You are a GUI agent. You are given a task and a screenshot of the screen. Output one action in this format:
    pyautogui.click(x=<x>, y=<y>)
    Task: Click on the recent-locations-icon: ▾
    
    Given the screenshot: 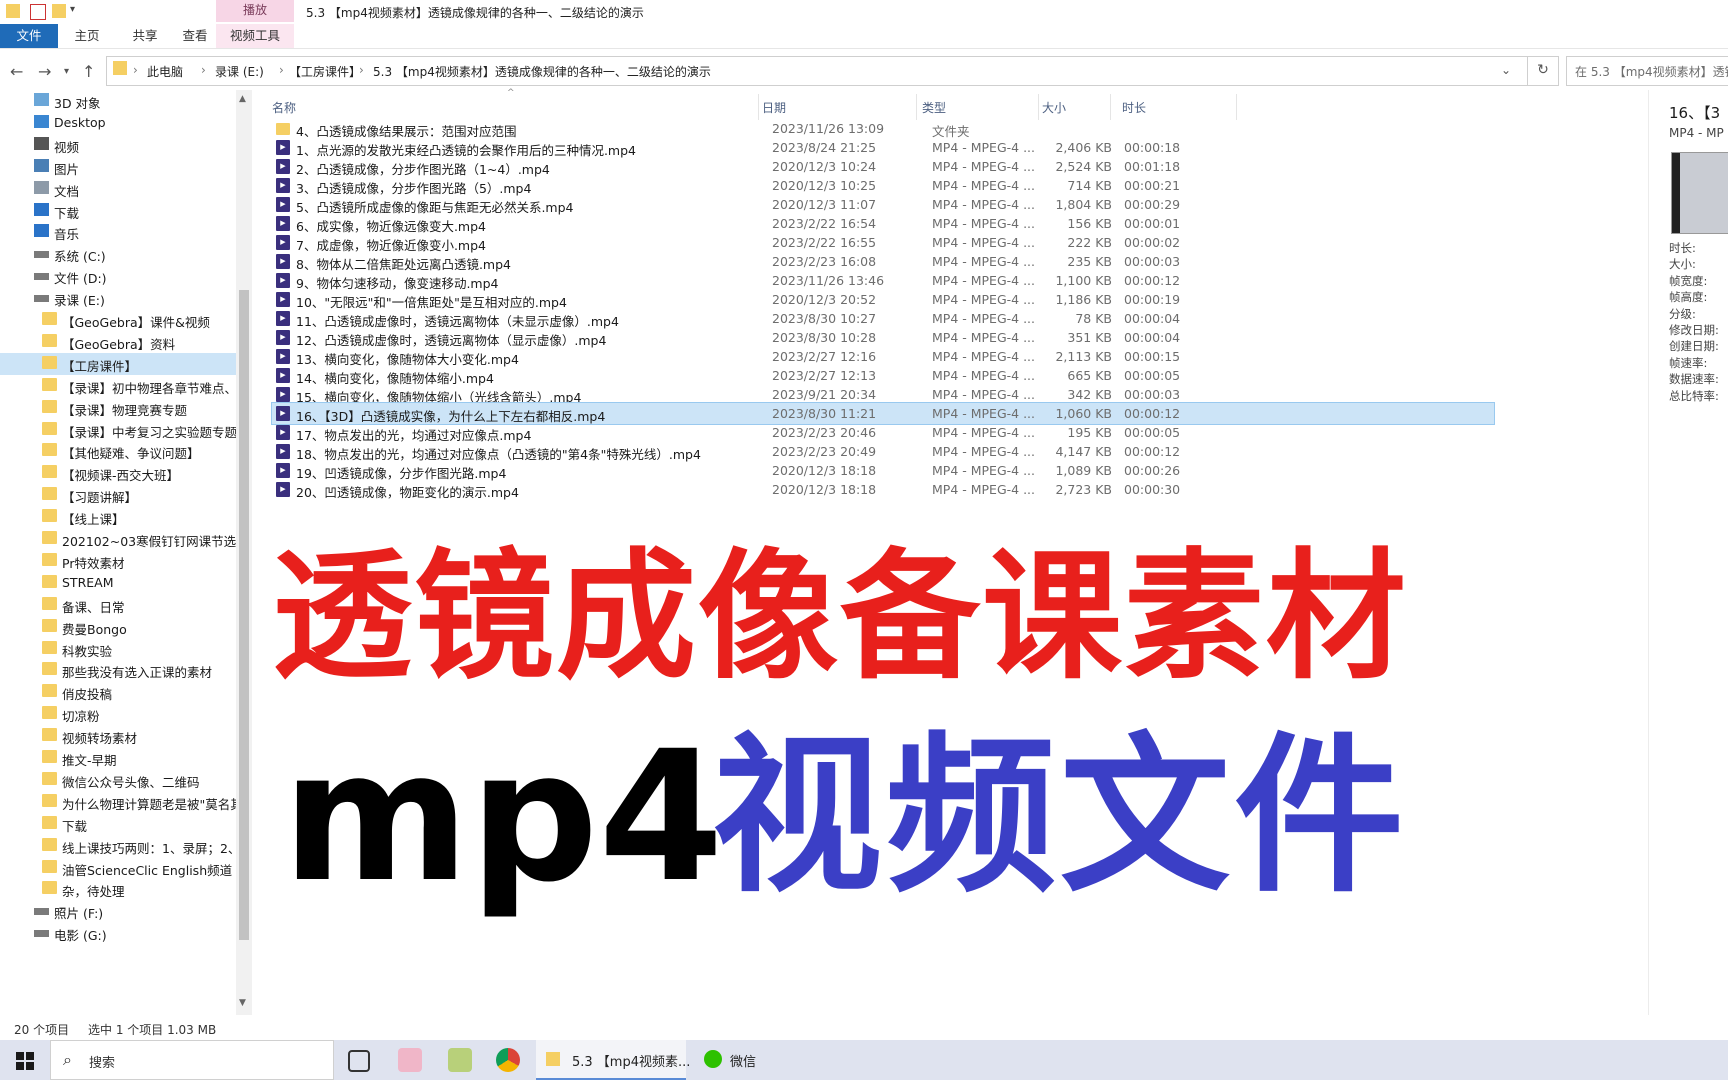 What is the action you would take?
    pyautogui.click(x=66, y=71)
    